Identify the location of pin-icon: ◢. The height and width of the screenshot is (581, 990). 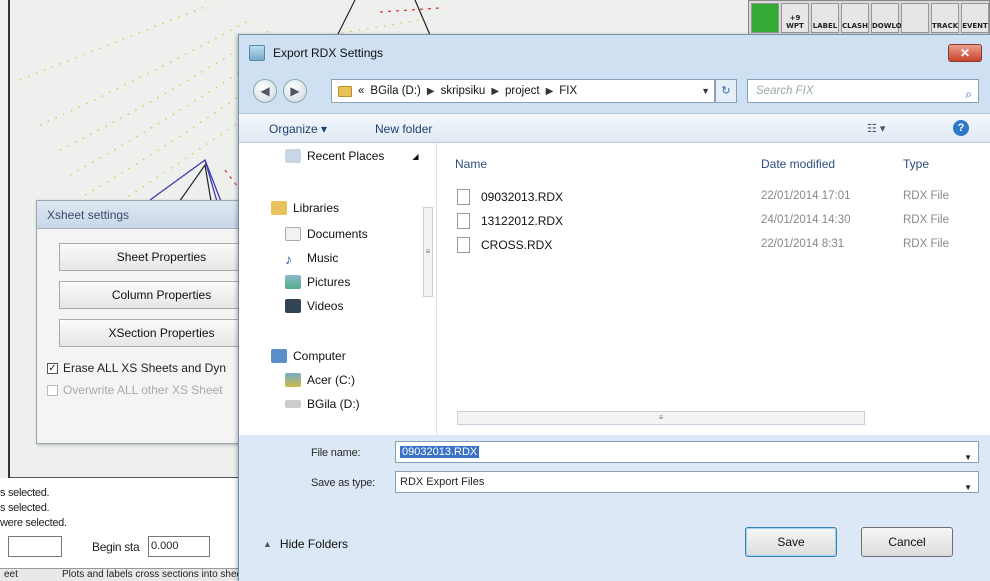
(415, 156).